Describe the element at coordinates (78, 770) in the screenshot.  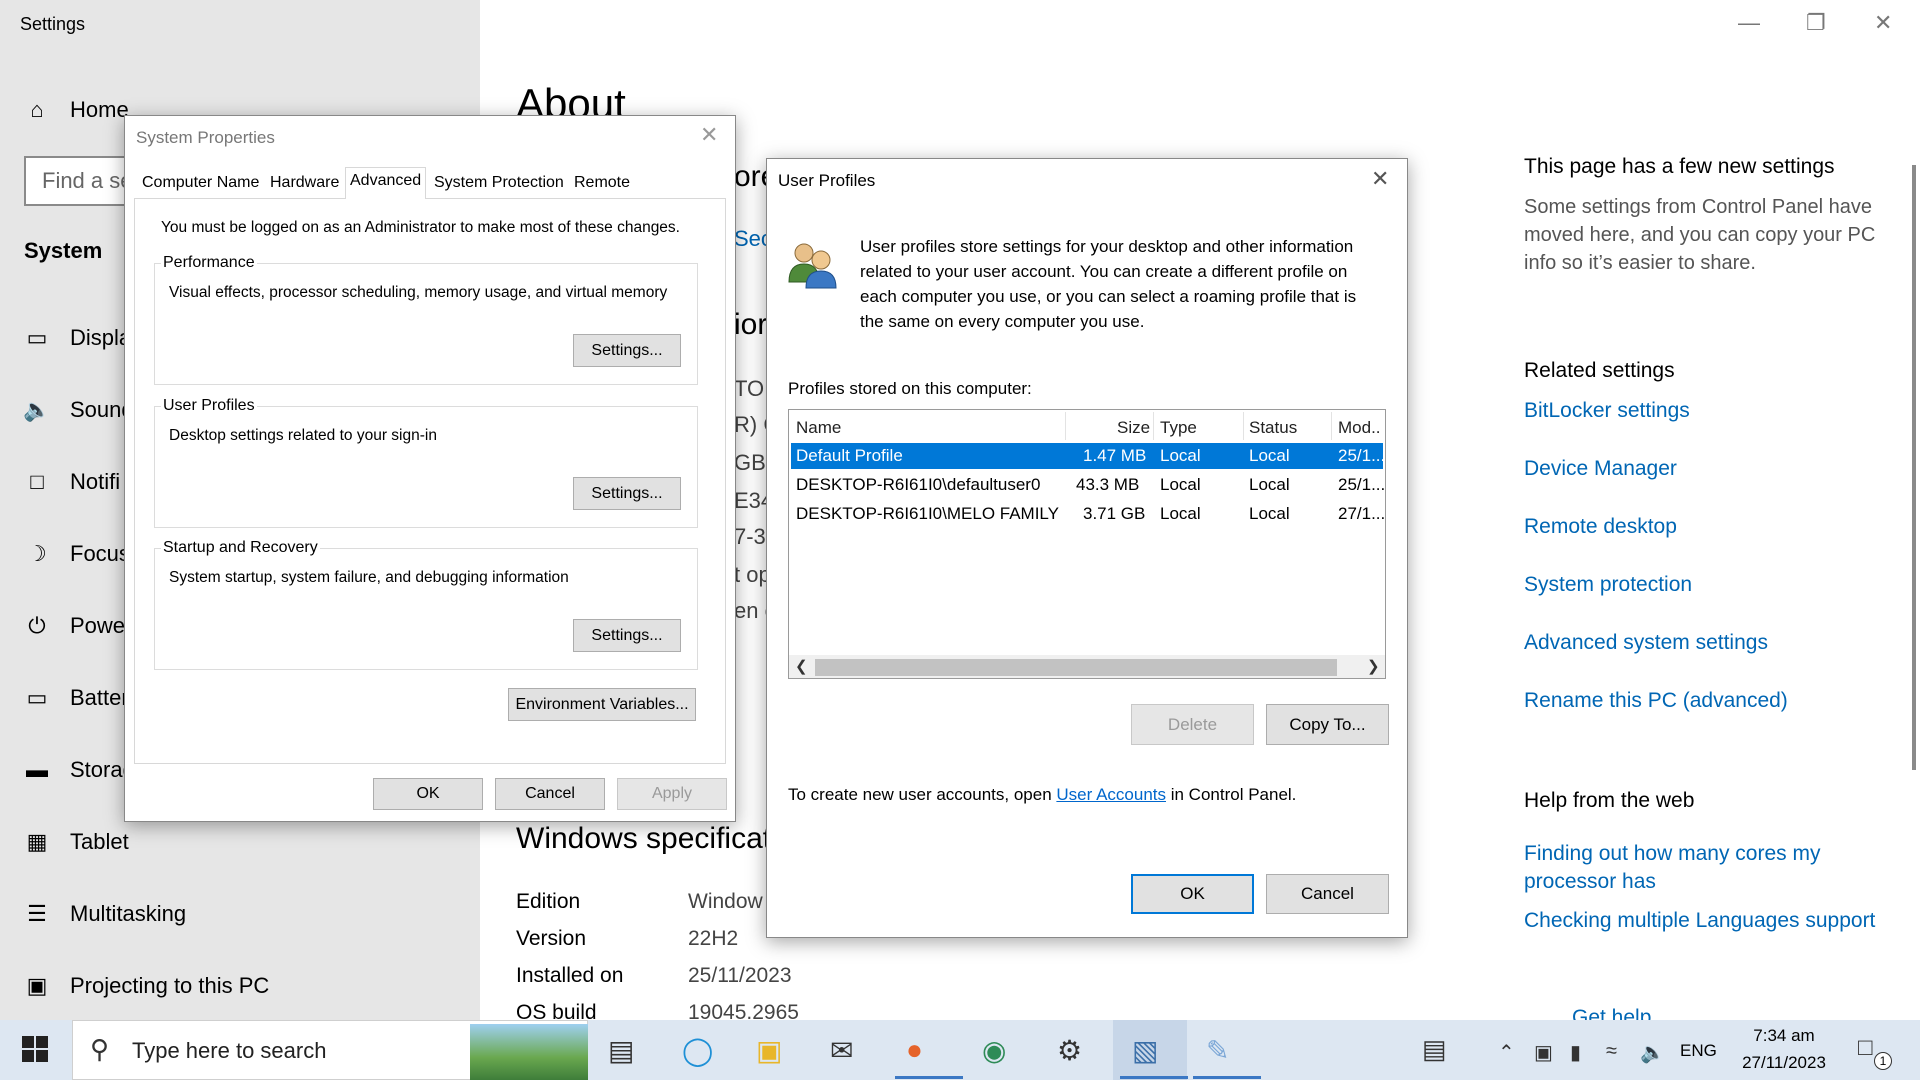
I see `nav-item-storage: ▬ Storag` at that location.